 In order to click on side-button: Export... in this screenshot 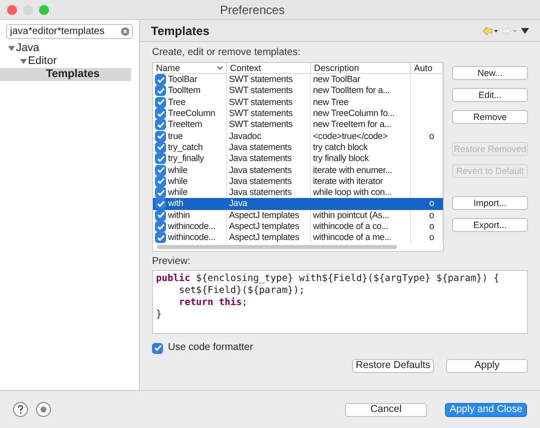, I will do `click(490, 225)`.